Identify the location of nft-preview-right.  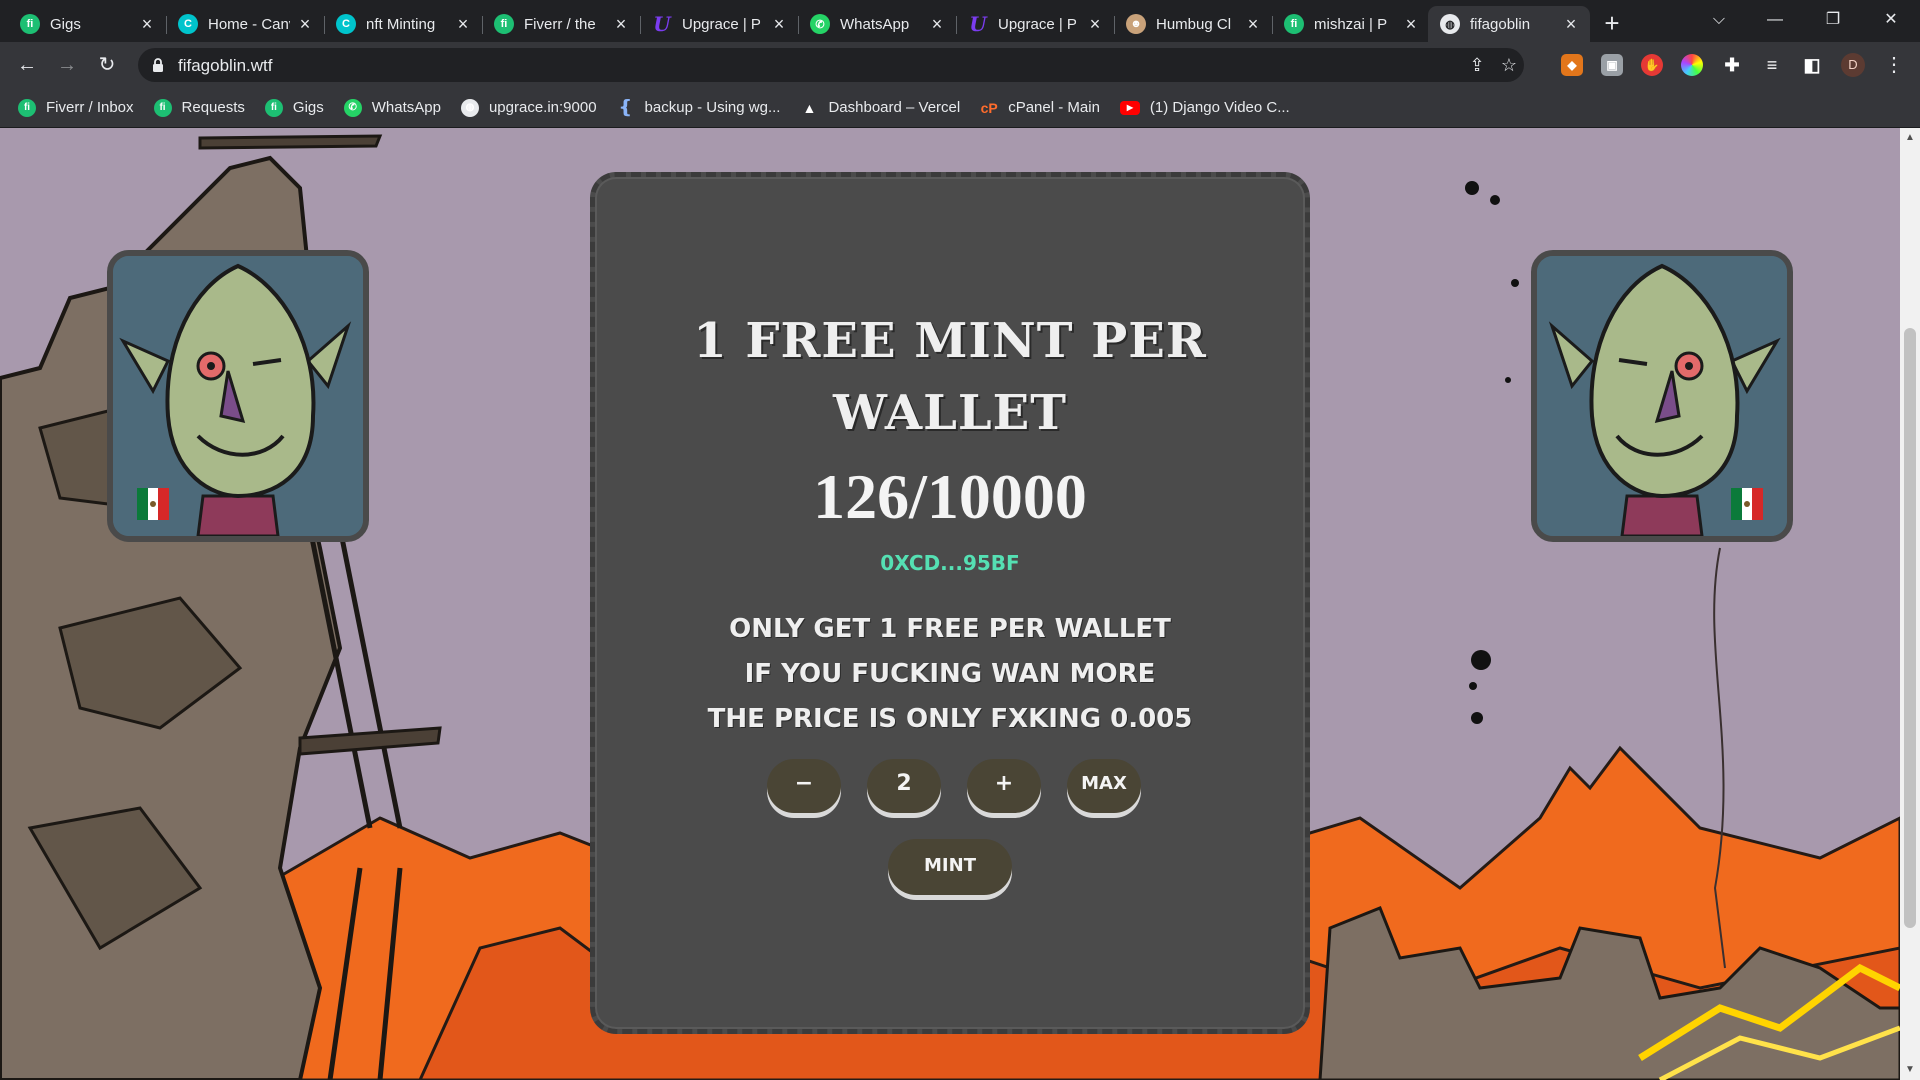
(1662, 396).